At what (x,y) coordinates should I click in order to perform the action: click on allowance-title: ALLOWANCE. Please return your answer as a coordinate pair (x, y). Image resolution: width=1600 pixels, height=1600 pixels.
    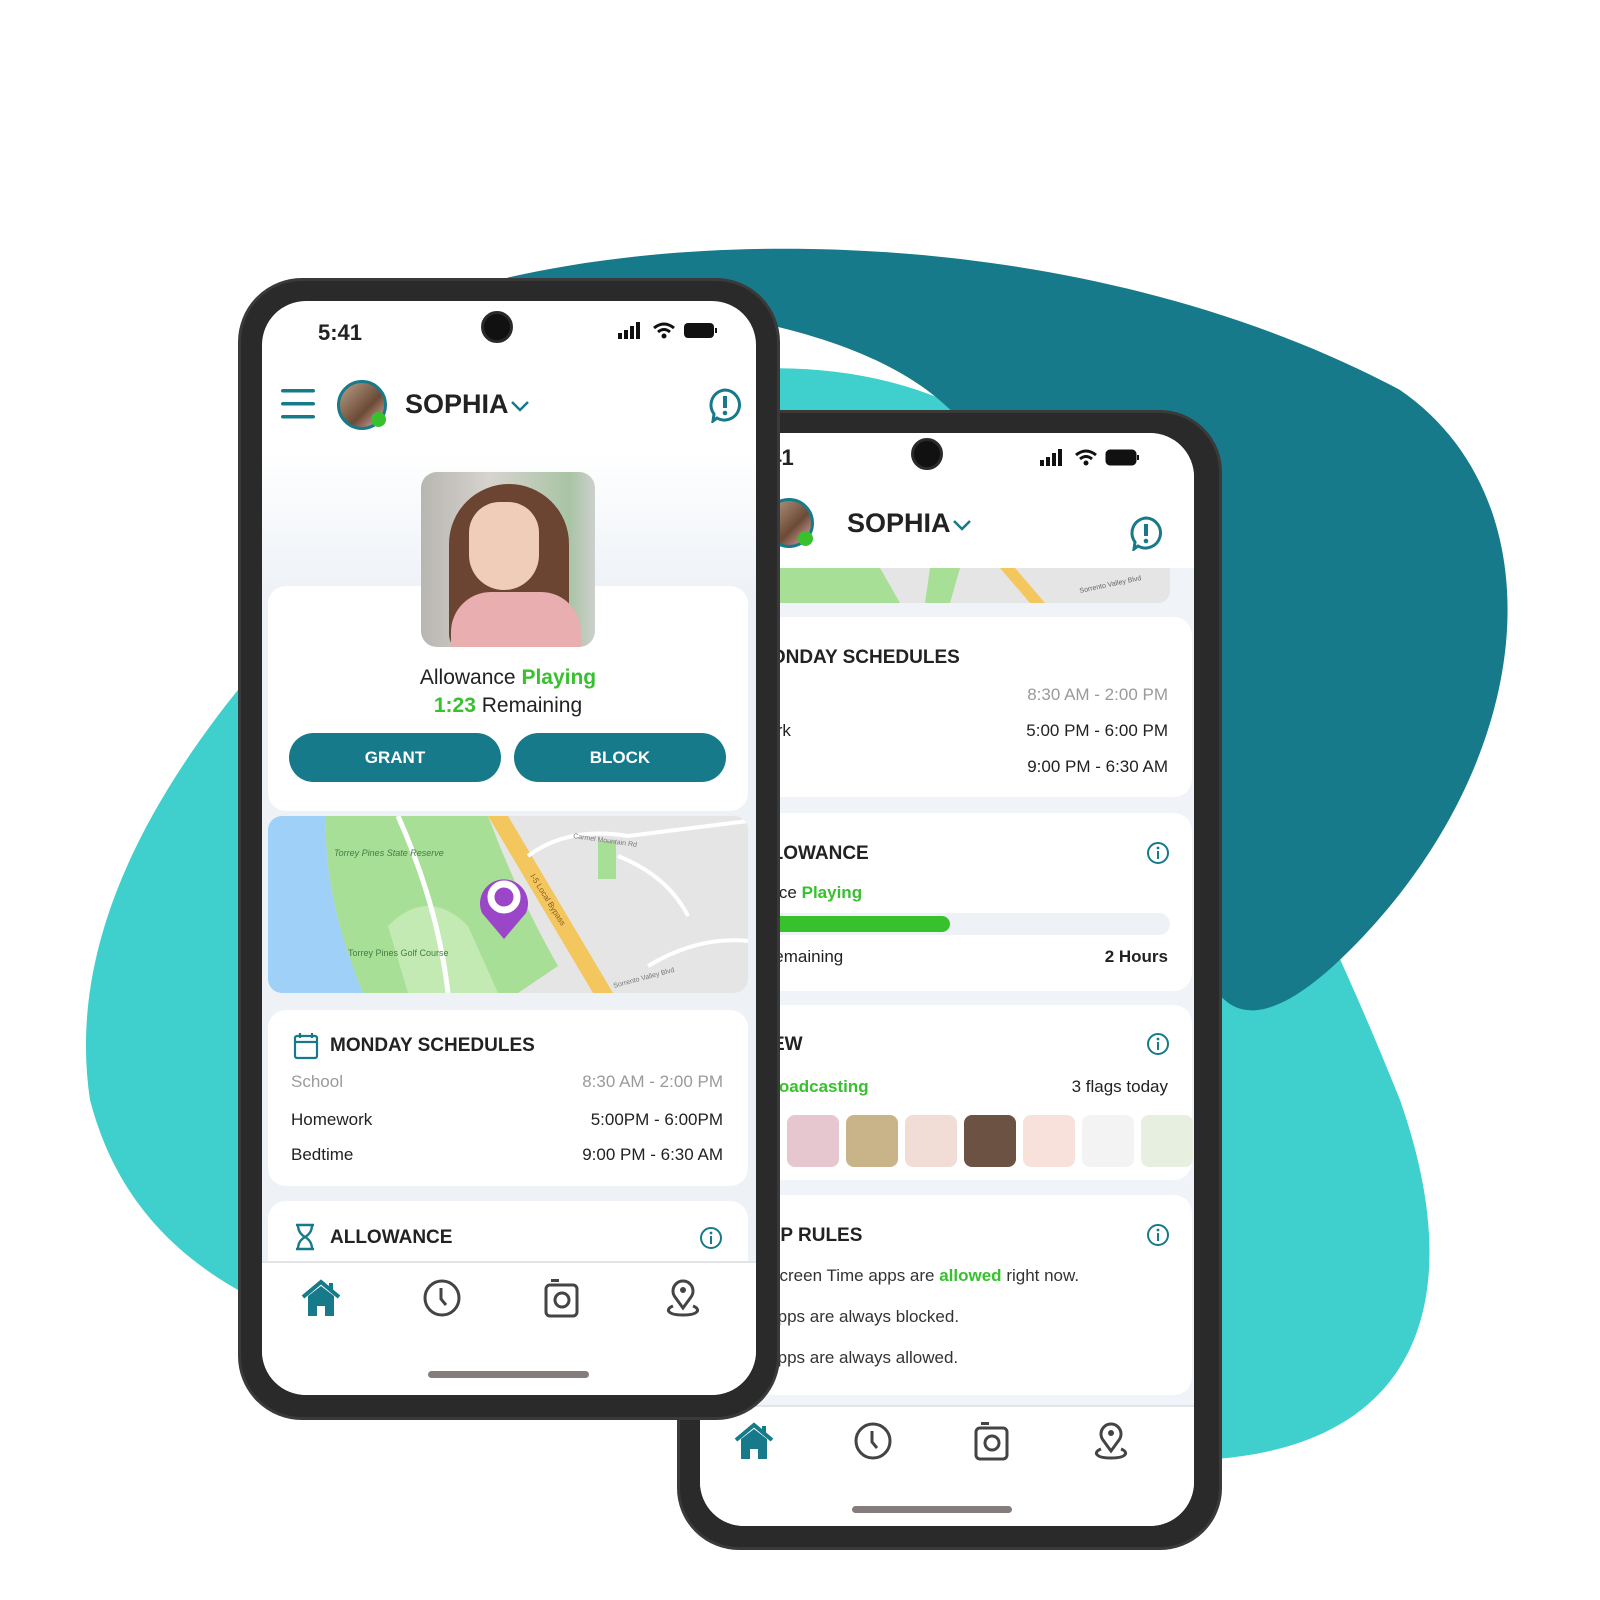
    Looking at the image, I should click on (391, 1237).